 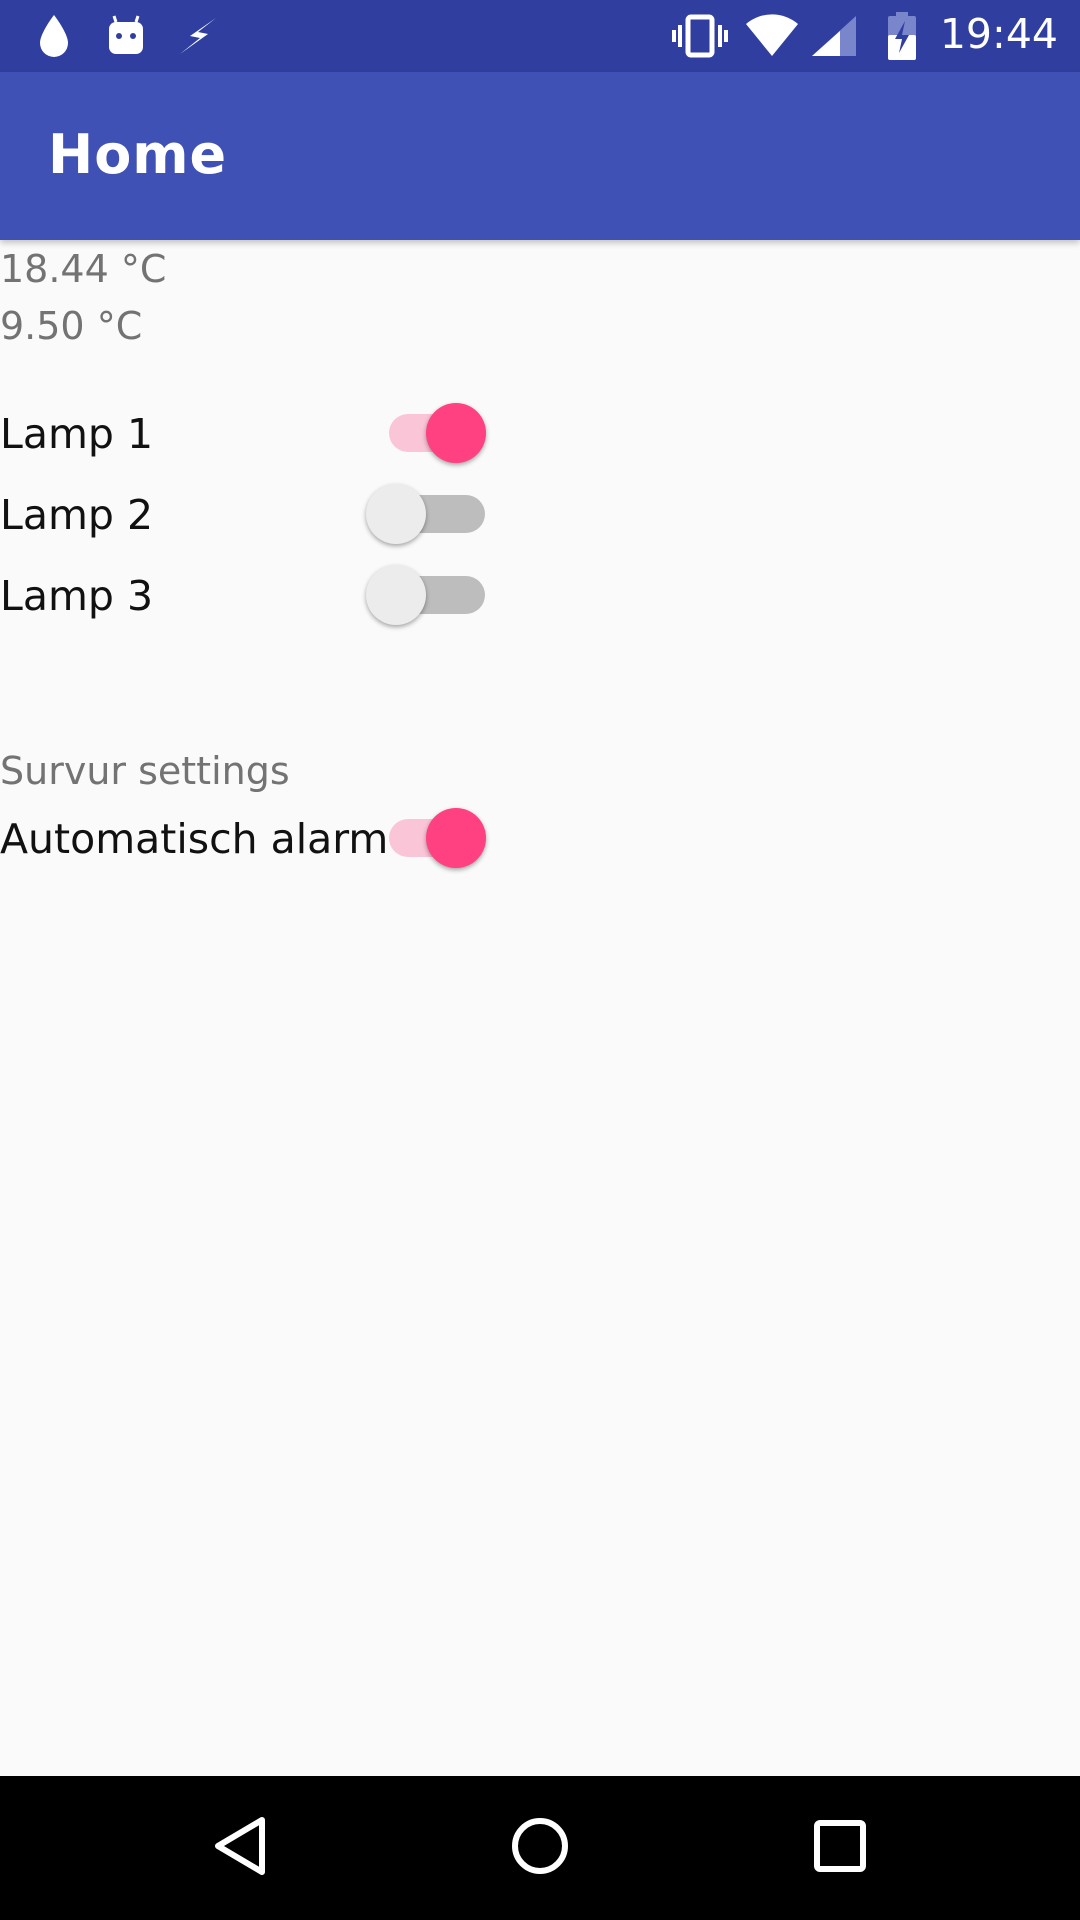 I want to click on back-icon, so click(x=240, y=1848).